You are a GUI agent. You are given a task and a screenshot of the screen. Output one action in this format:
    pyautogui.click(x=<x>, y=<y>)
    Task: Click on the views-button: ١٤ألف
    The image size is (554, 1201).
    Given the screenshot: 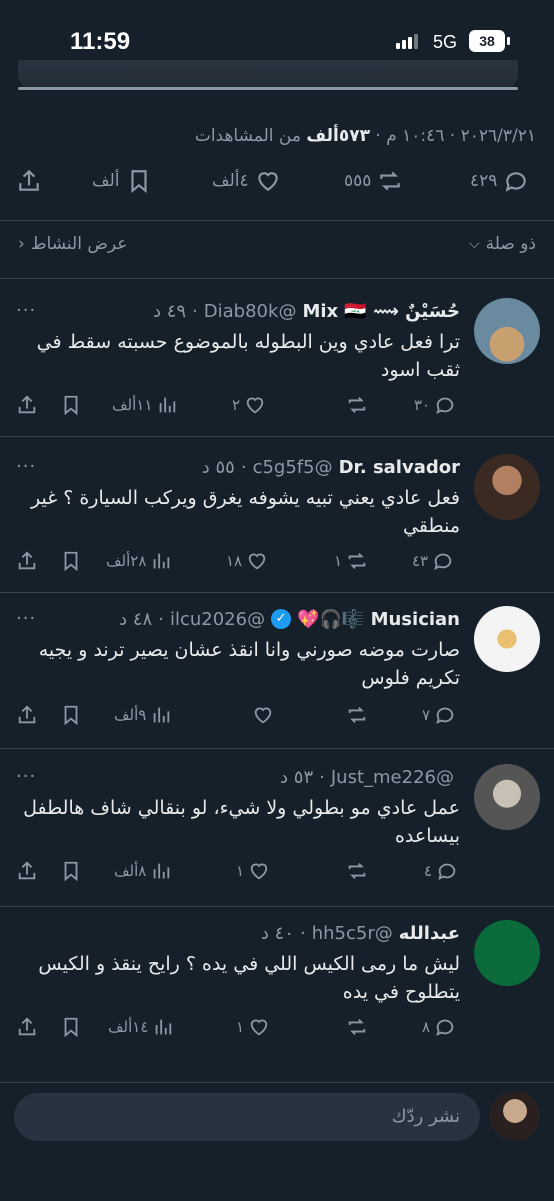 What is the action you would take?
    pyautogui.click(x=141, y=1027)
    